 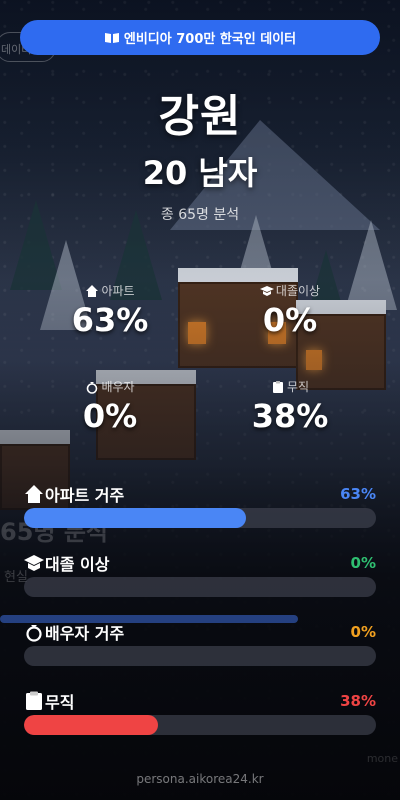 I want to click on stat-apartment: 아파트 63%, so click(x=110, y=320).